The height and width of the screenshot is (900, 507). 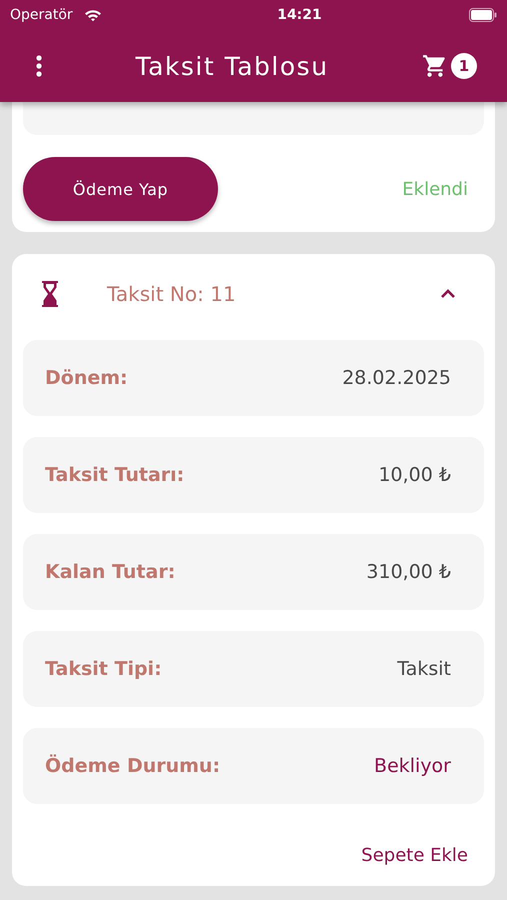 What do you see at coordinates (396, 378) in the screenshot?
I see `detail-value: 28.02.2025` at bounding box center [396, 378].